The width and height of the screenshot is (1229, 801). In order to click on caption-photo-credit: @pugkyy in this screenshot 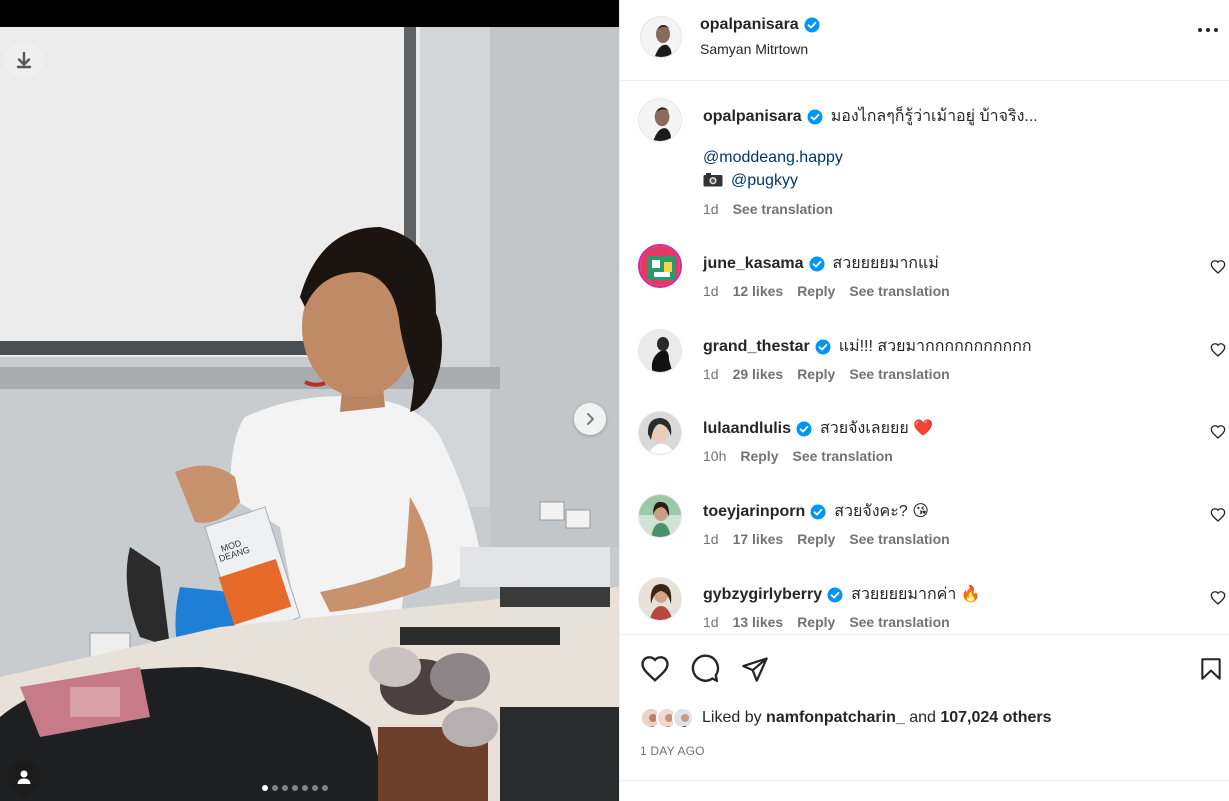, I will do `click(750, 181)`.